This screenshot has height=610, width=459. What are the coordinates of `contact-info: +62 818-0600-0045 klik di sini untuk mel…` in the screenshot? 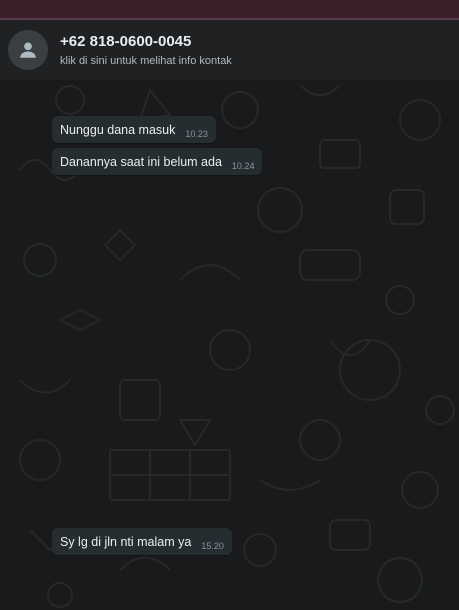 It's located at (146, 50).